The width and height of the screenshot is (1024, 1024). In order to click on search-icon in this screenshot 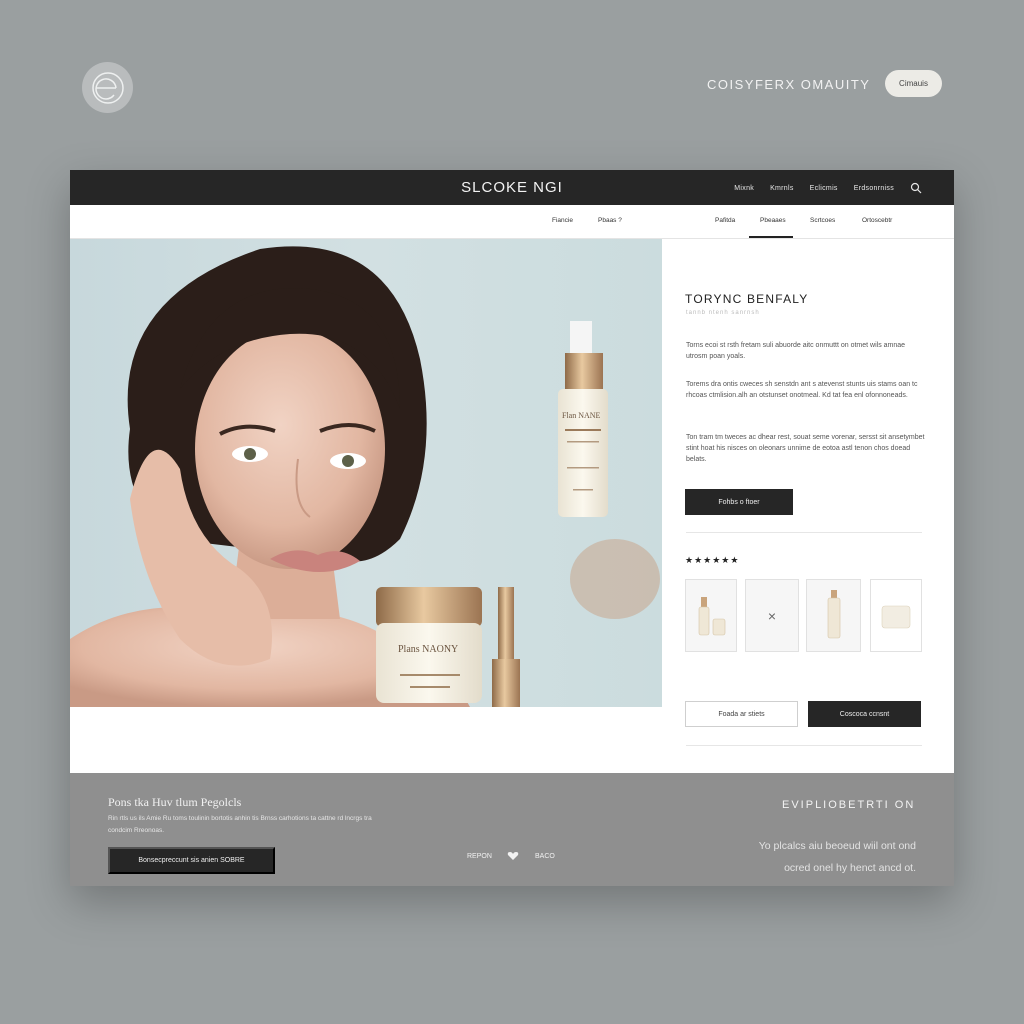, I will do `click(916, 188)`.